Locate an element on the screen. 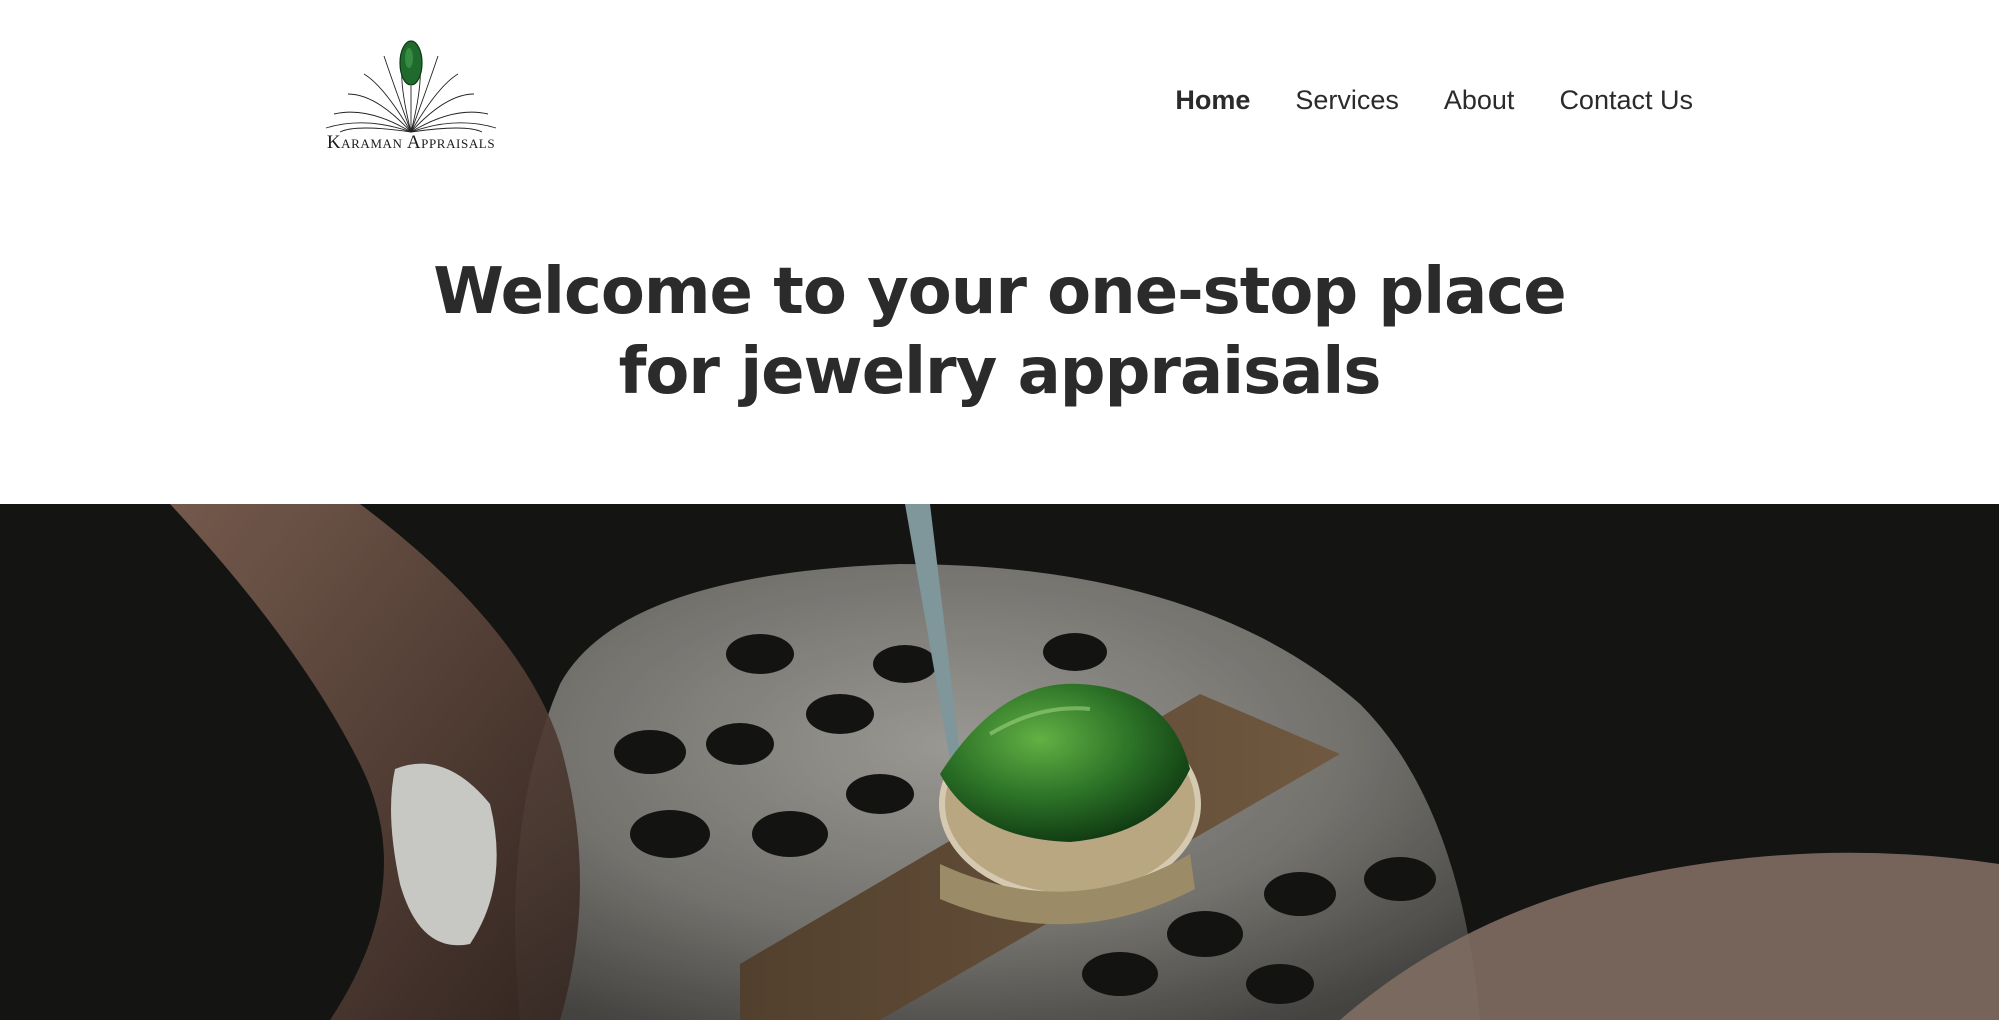  logo-text: Karaman Appraisals is located at coordinates (411, 142).